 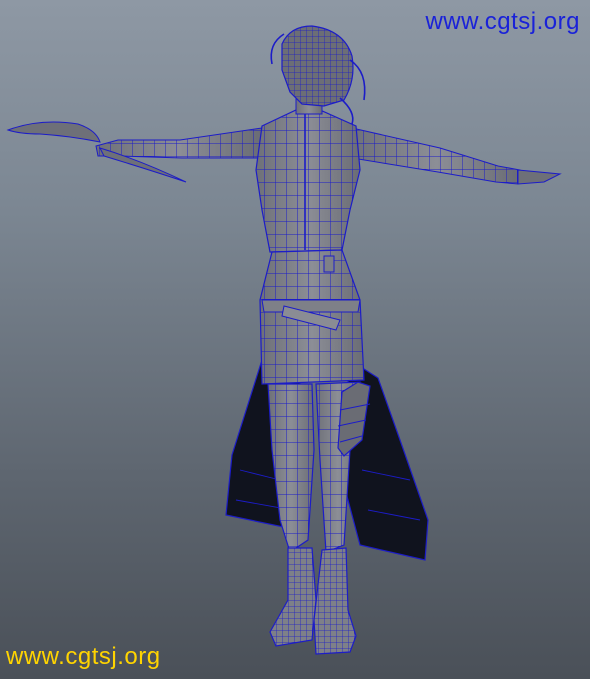 I want to click on left-arm-mesh, so click(x=134, y=152).